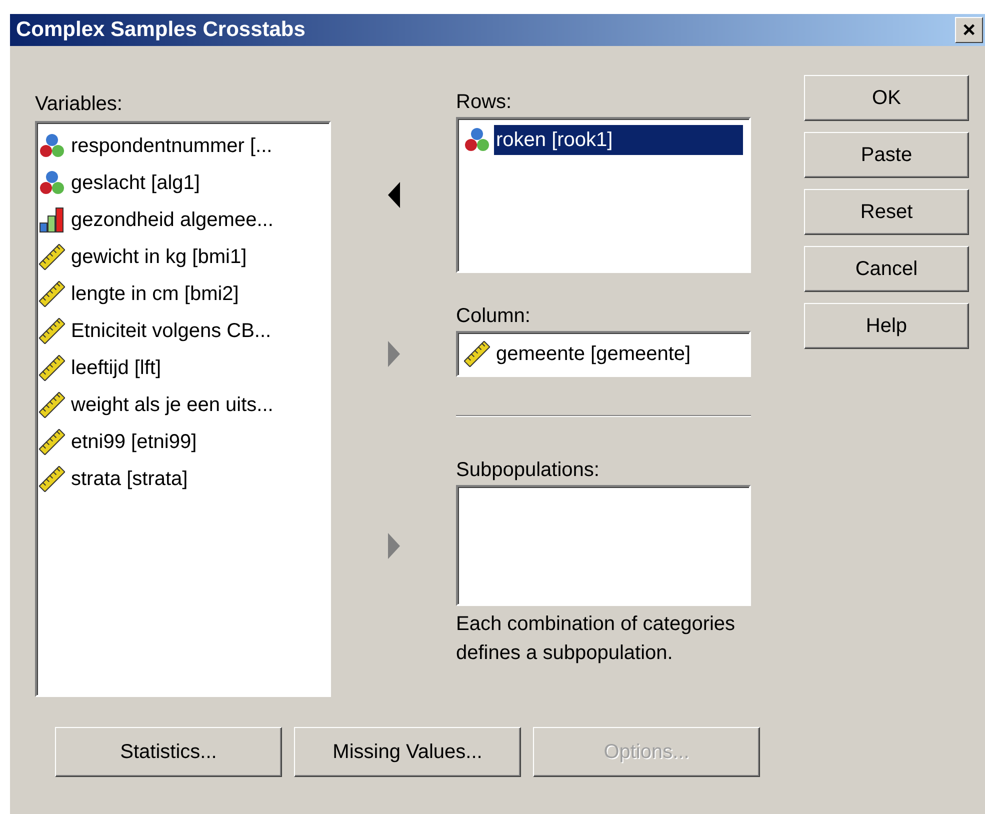 This screenshot has width=985, height=814. What do you see at coordinates (52, 219) in the screenshot?
I see `bar-chart-icon` at bounding box center [52, 219].